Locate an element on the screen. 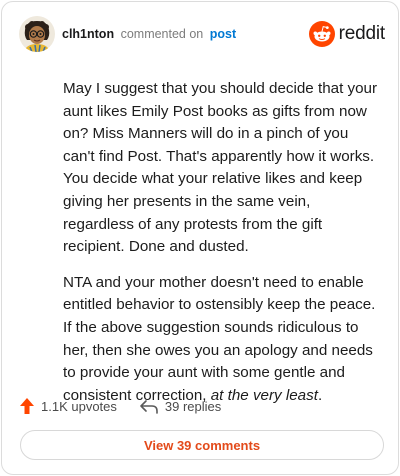 The height and width of the screenshot is (476, 400). comment-meta: clh1nton commented on post is located at coordinates (149, 34).